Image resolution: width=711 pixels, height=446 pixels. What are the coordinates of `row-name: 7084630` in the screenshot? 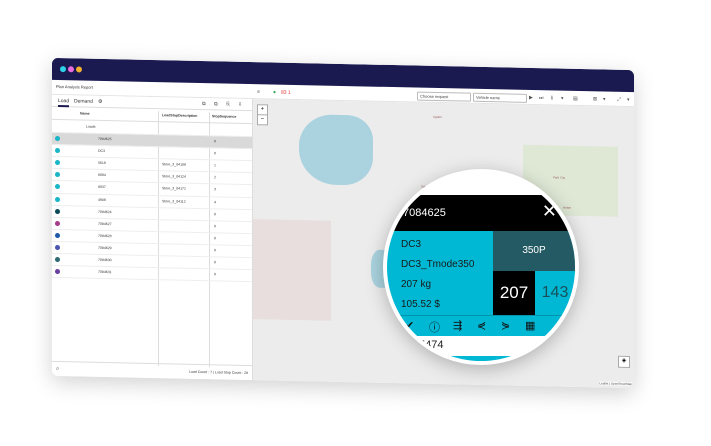 It's located at (105, 260).